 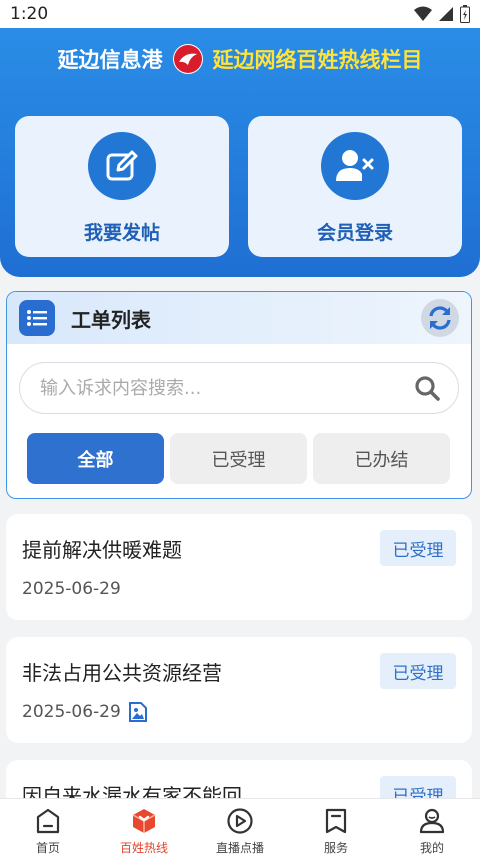 I want to click on nav-label: 首页, so click(x=47, y=848).